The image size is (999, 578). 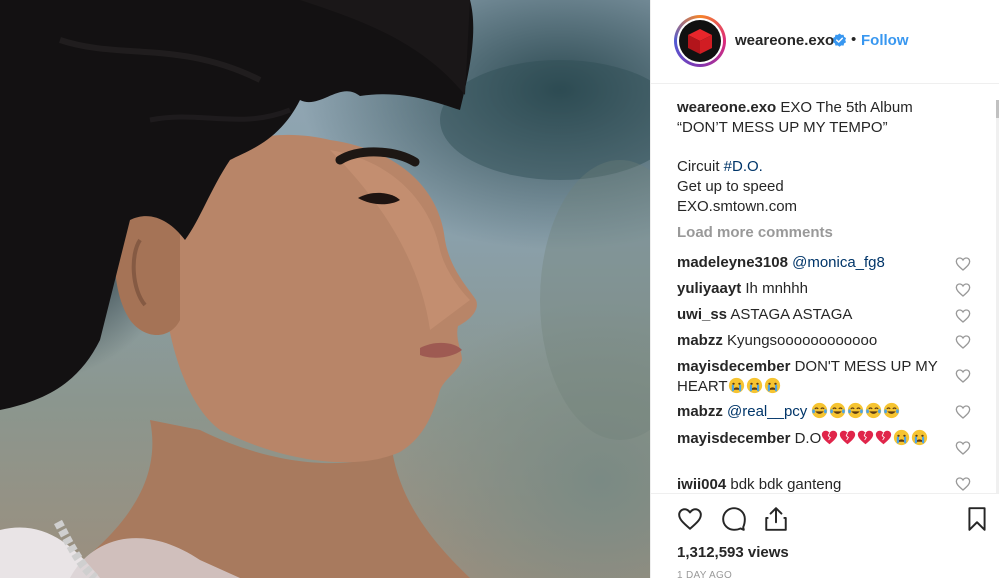 I want to click on share-upload-icon, so click(x=776, y=519).